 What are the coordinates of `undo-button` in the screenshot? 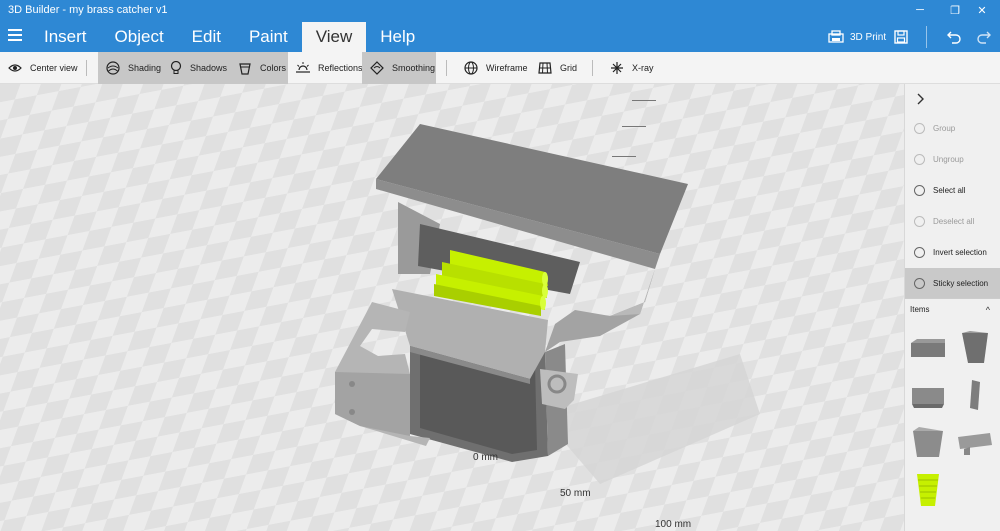 It's located at (954, 37).